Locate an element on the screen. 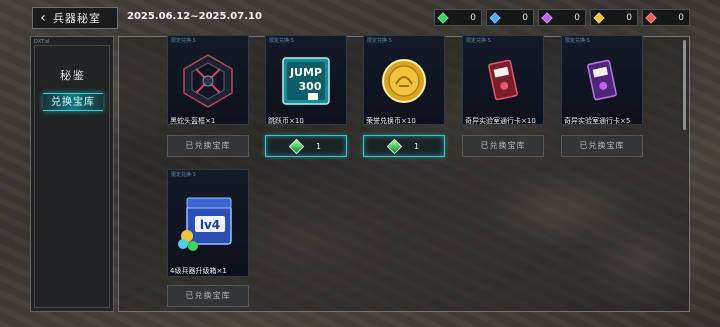  item-thumbnail: 限定兑换·S 奇异实验室通行卡×5 is located at coordinates (602, 80).